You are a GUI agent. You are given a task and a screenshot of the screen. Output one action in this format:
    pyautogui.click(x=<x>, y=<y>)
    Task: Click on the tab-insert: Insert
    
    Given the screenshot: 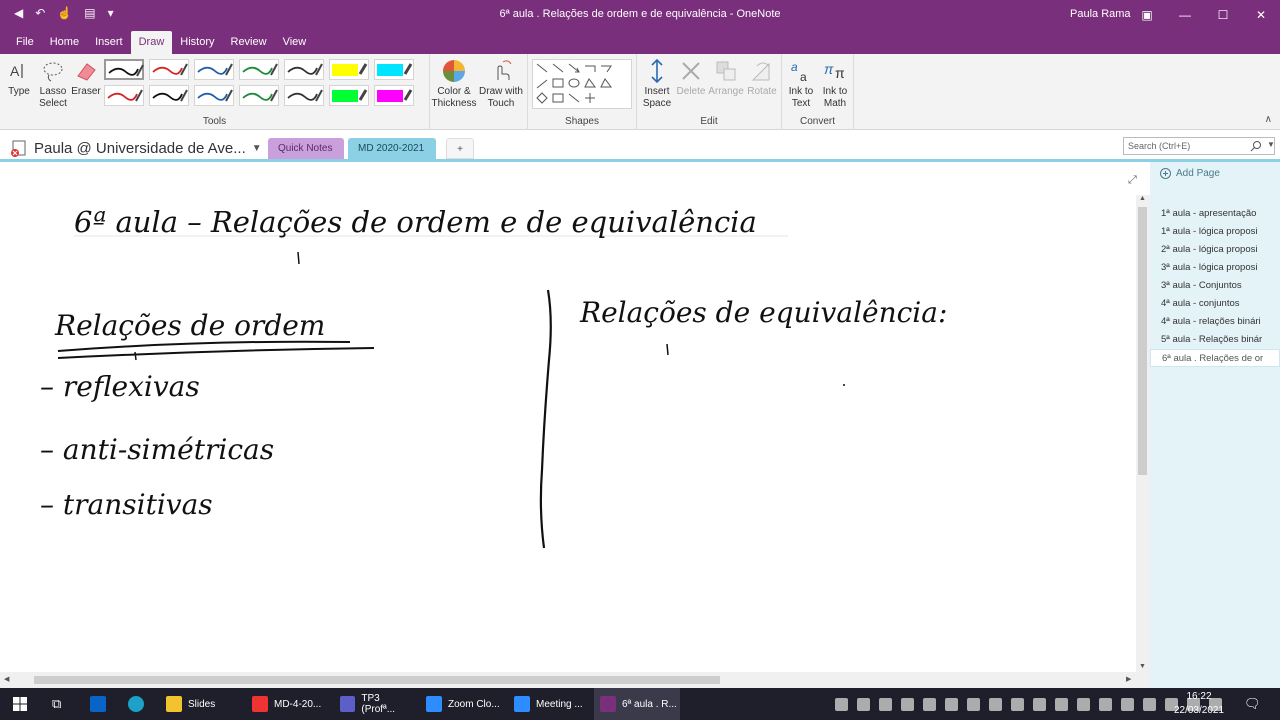 What is the action you would take?
    pyautogui.click(x=109, y=42)
    